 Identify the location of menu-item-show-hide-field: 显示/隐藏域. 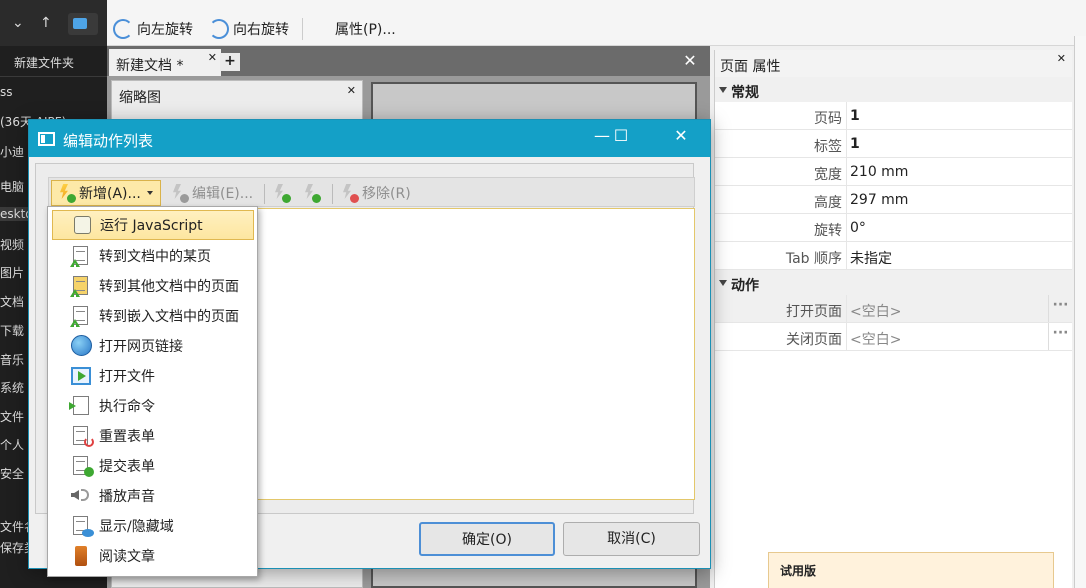
(153, 526).